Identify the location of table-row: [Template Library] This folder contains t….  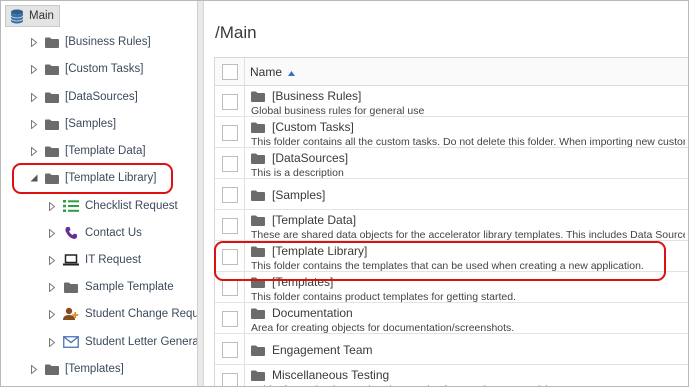
(451, 256).